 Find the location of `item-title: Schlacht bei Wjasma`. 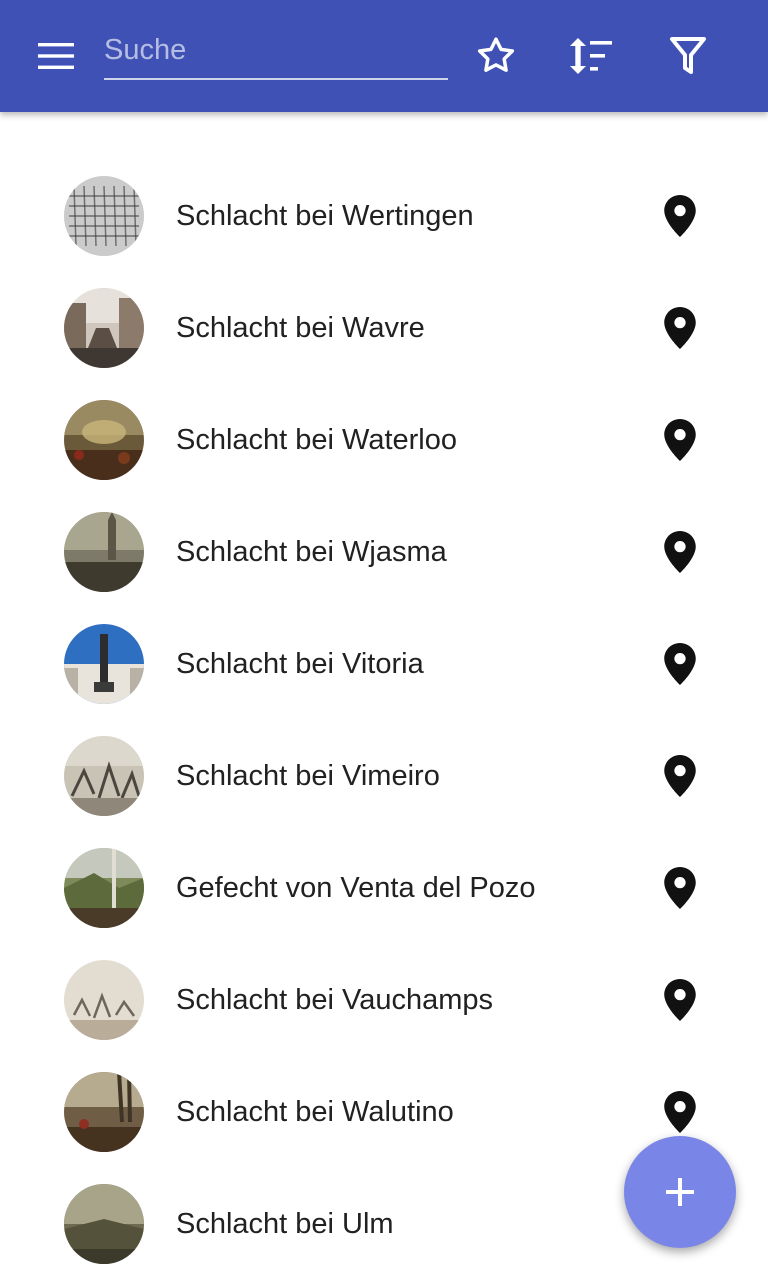

item-title: Schlacht bei Wjasma is located at coordinates (311, 552).